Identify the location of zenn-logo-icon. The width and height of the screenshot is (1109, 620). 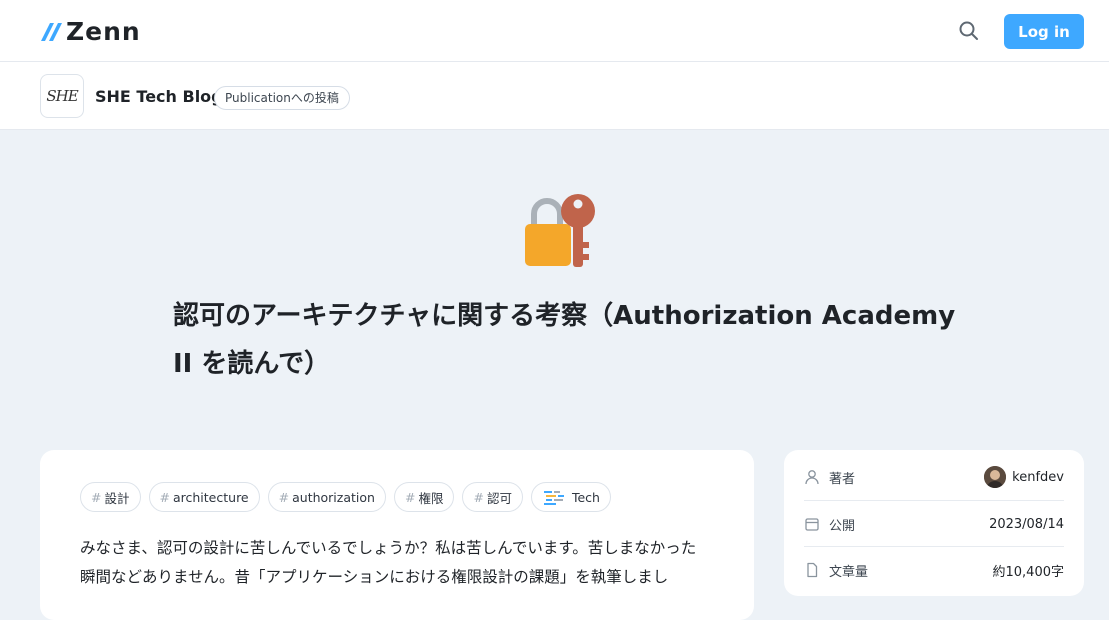
(51, 32).